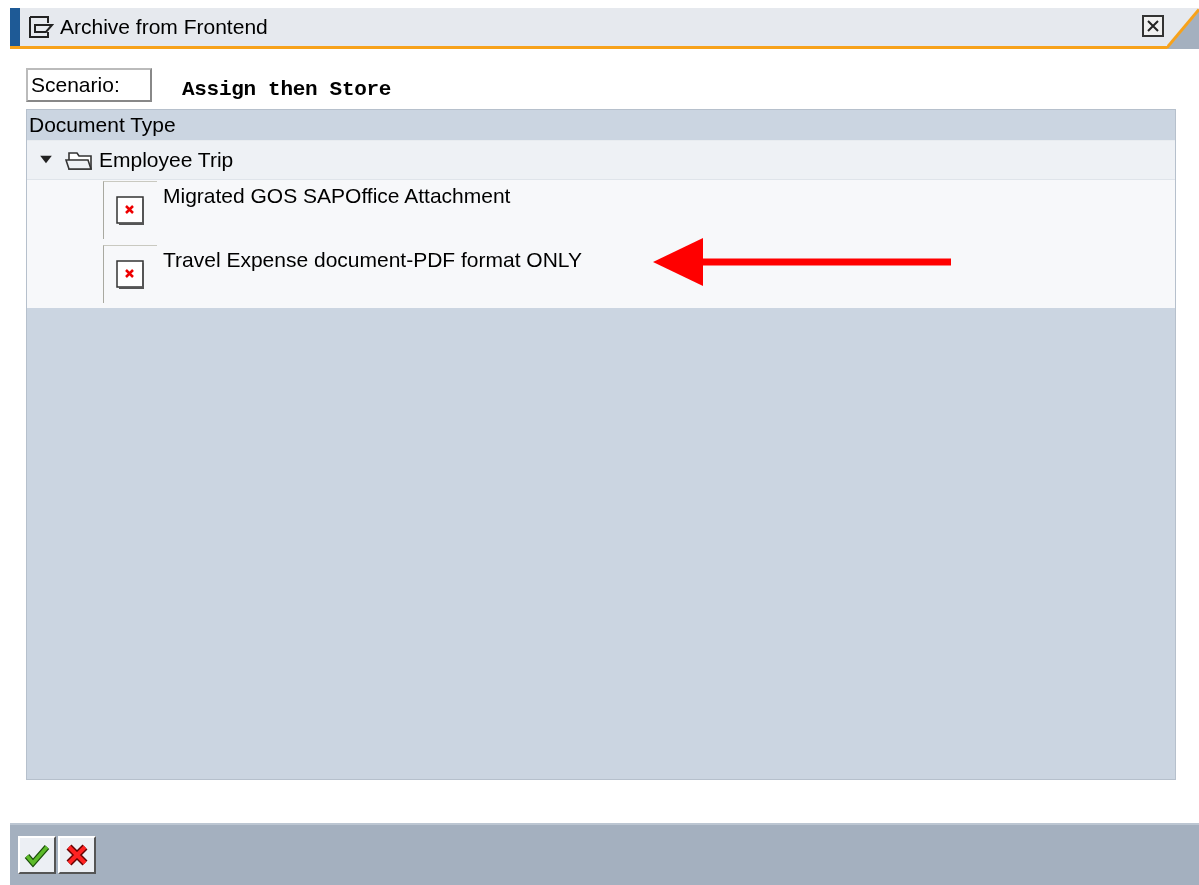 This screenshot has height=885, width=1199. I want to click on confirm-button, so click(37, 855).